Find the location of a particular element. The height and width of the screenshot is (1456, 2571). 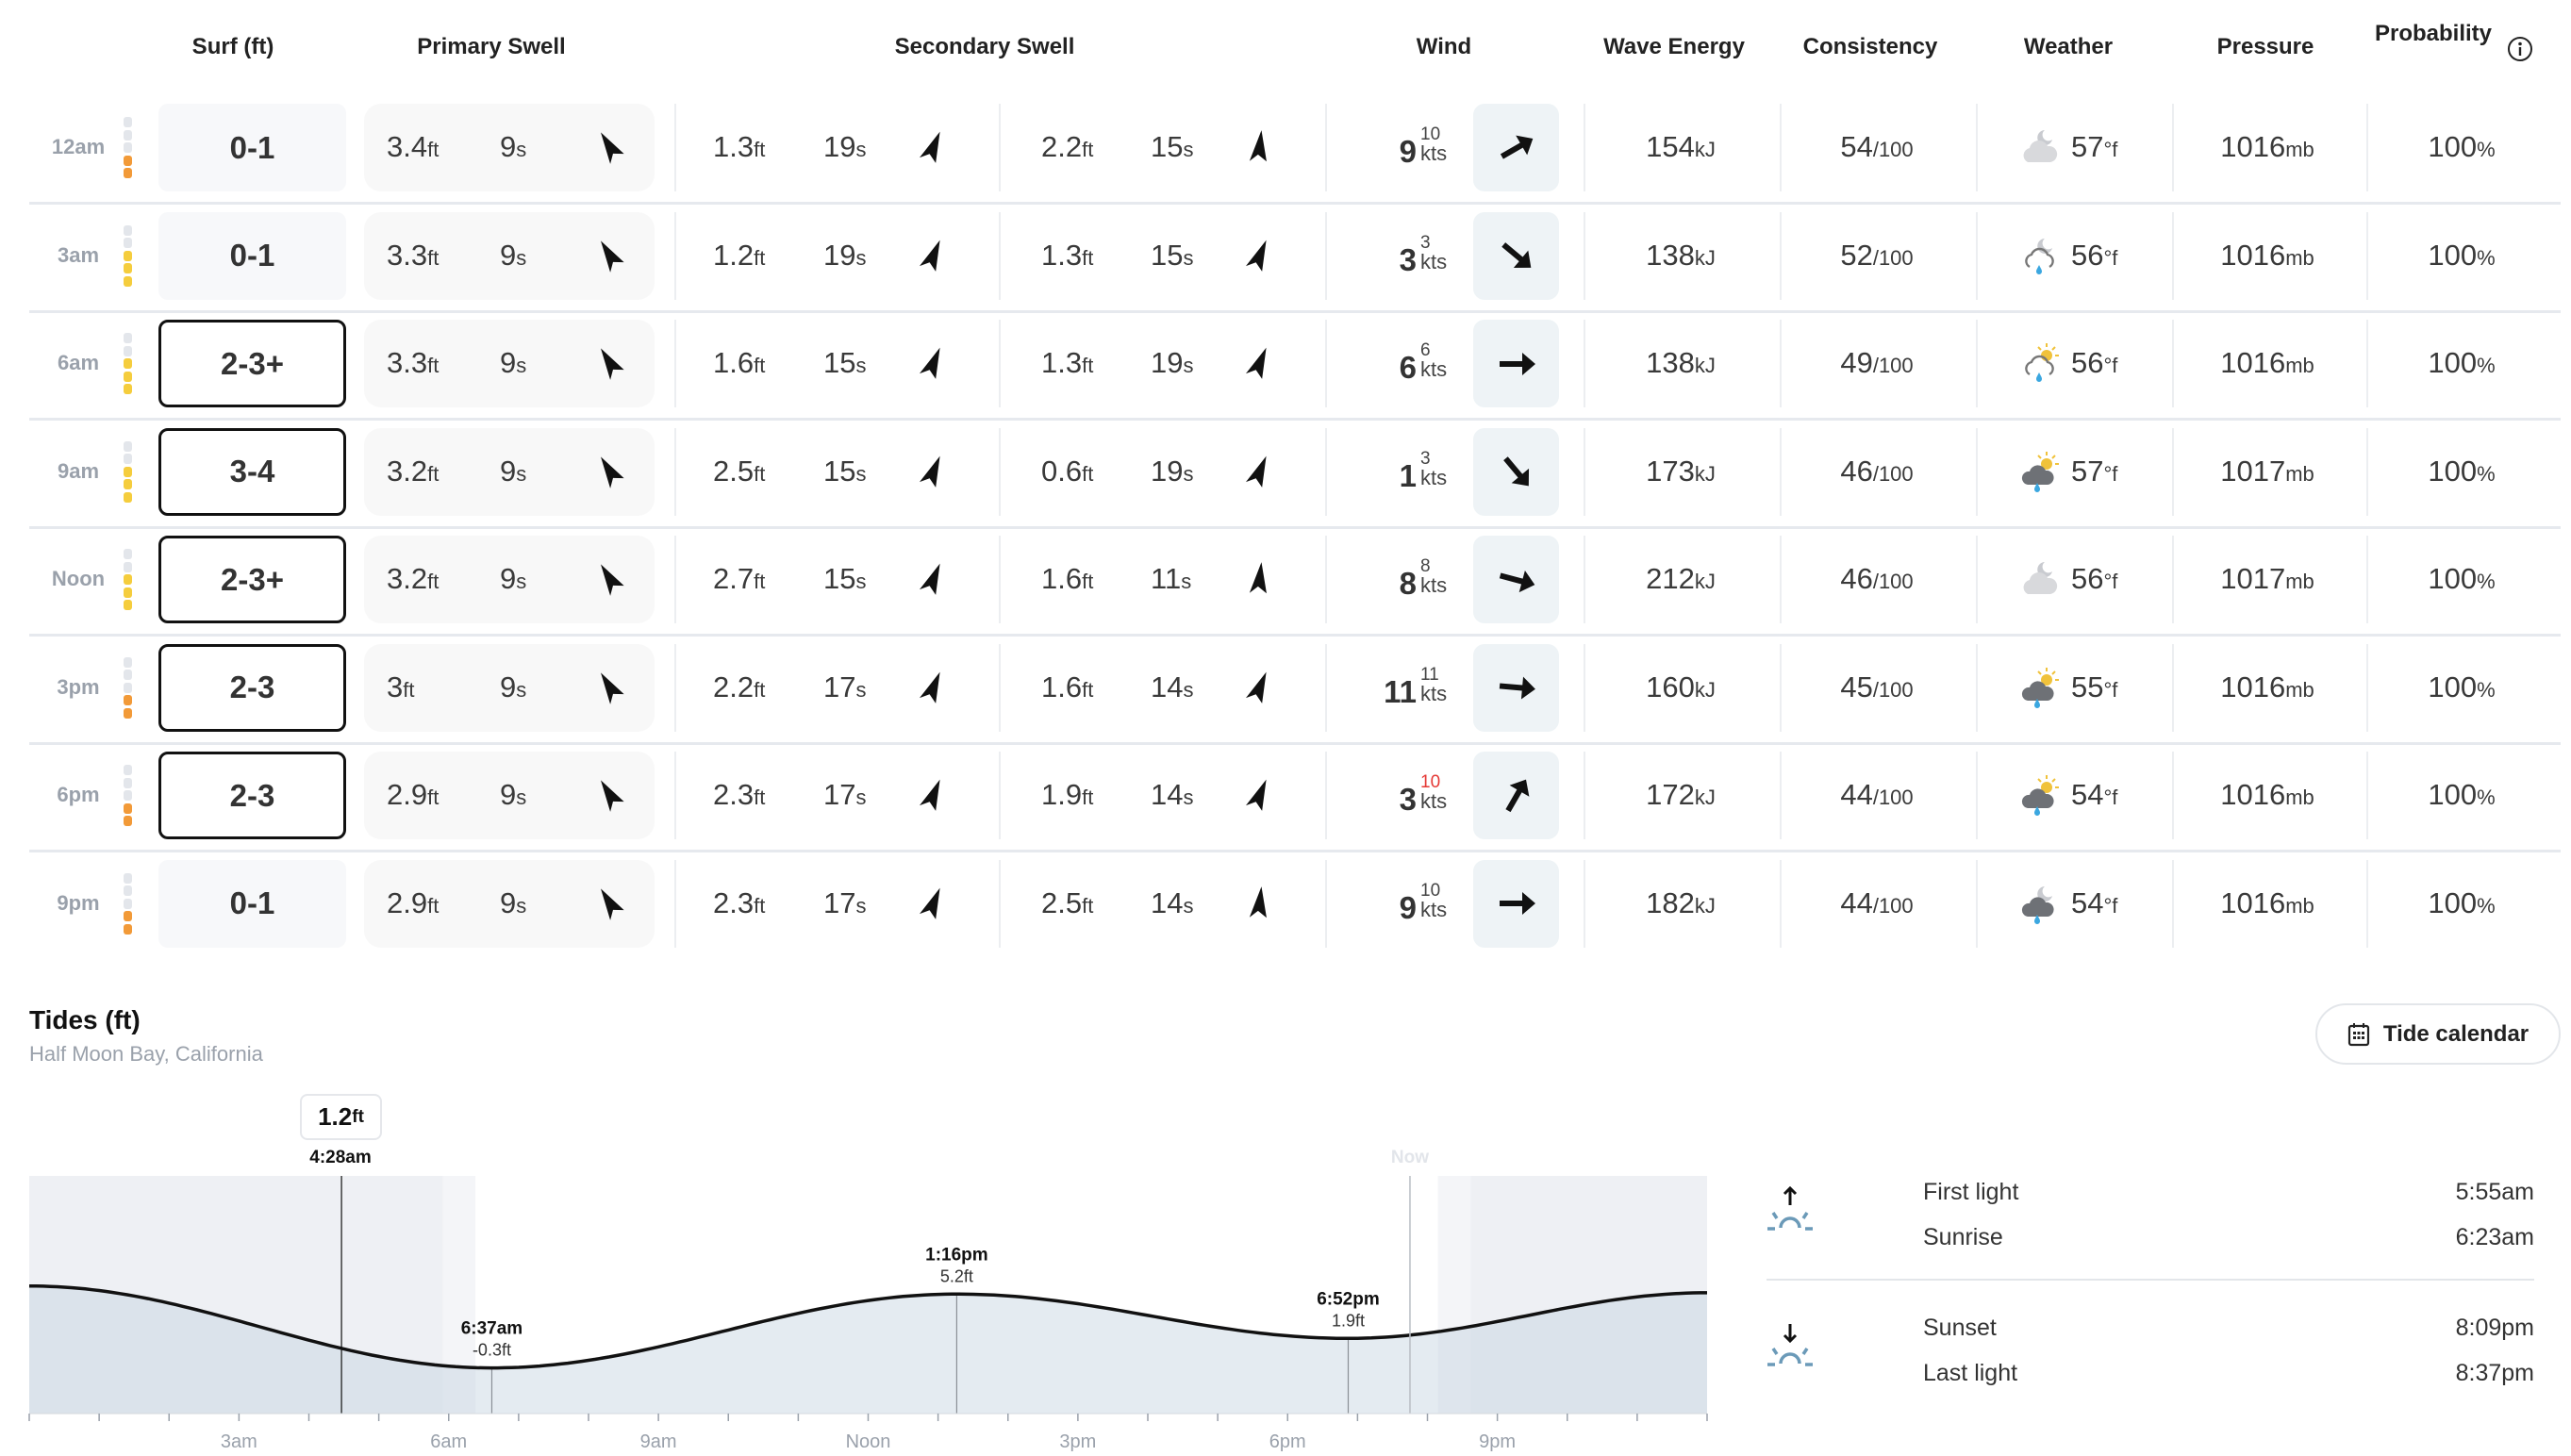

weather-temp-value: 57 is located at coordinates (2087, 471).